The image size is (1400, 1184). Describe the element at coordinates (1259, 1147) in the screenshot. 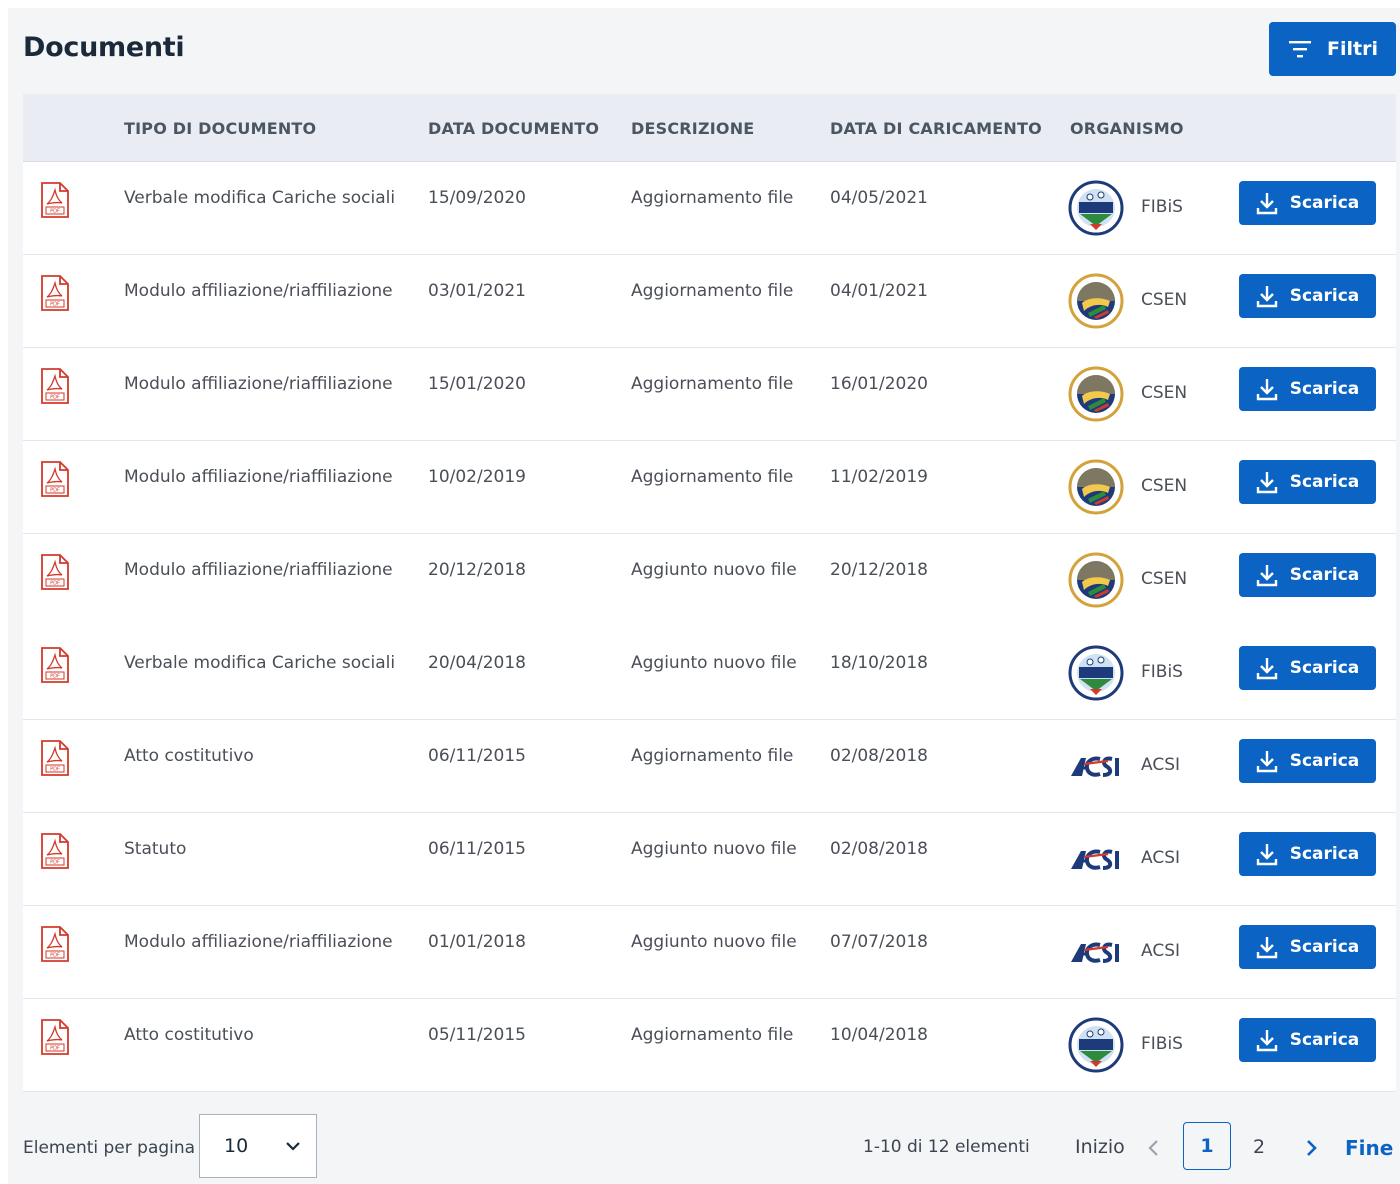

I see `pagination-page-2: 2` at that location.